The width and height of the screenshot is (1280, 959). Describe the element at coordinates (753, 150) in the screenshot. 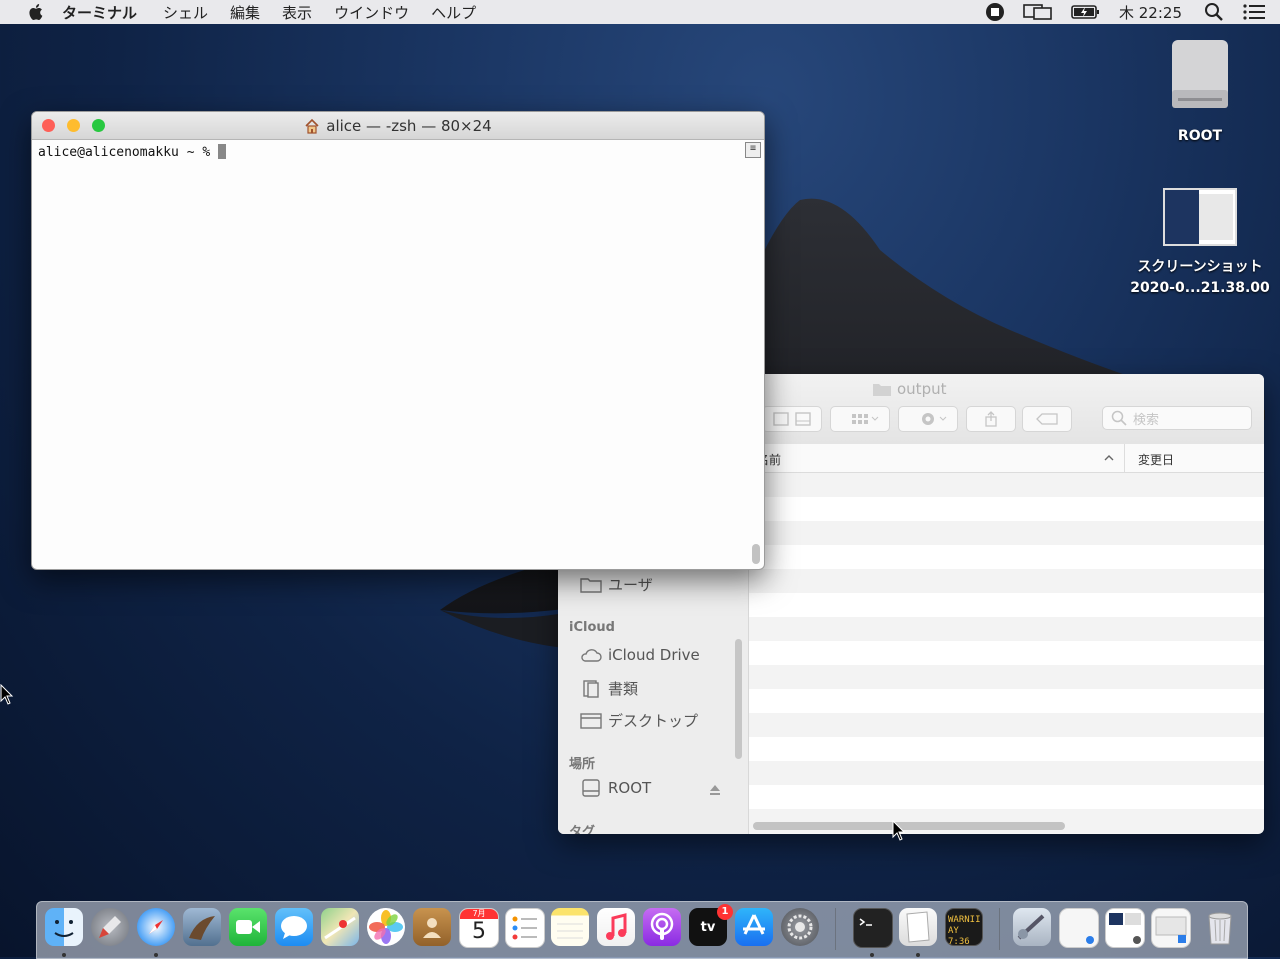

I see `terminal-scroll-marker-icon: ≡` at that location.